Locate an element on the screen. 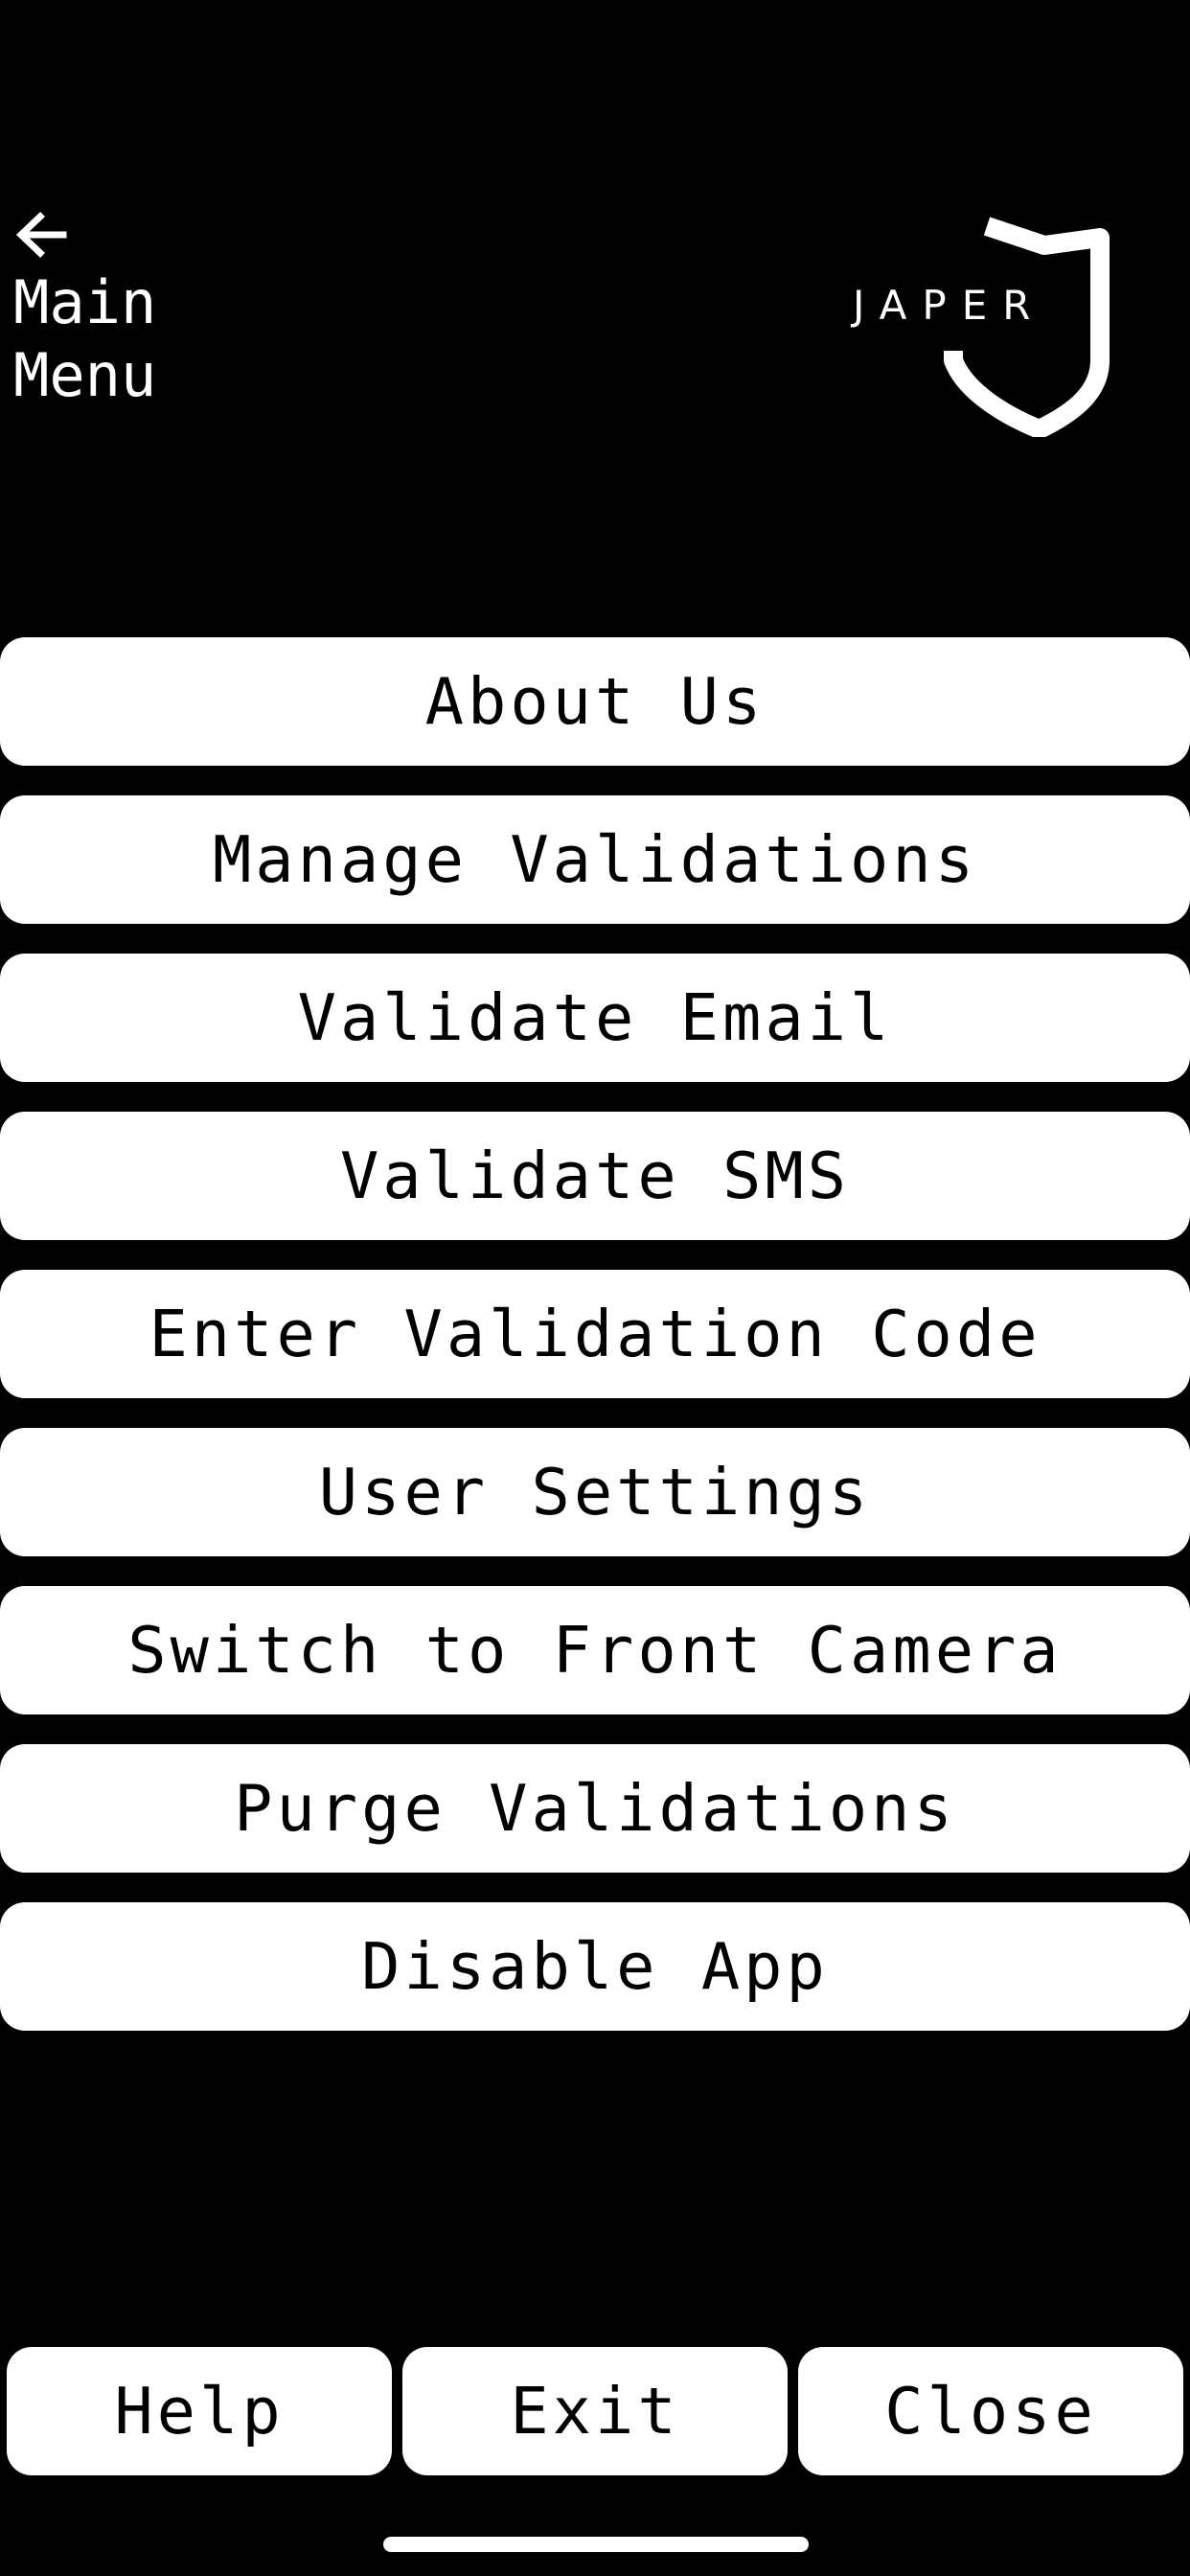 The width and height of the screenshot is (1190, 2576). footer-bar: Help Exit Close is located at coordinates (595, 2411).